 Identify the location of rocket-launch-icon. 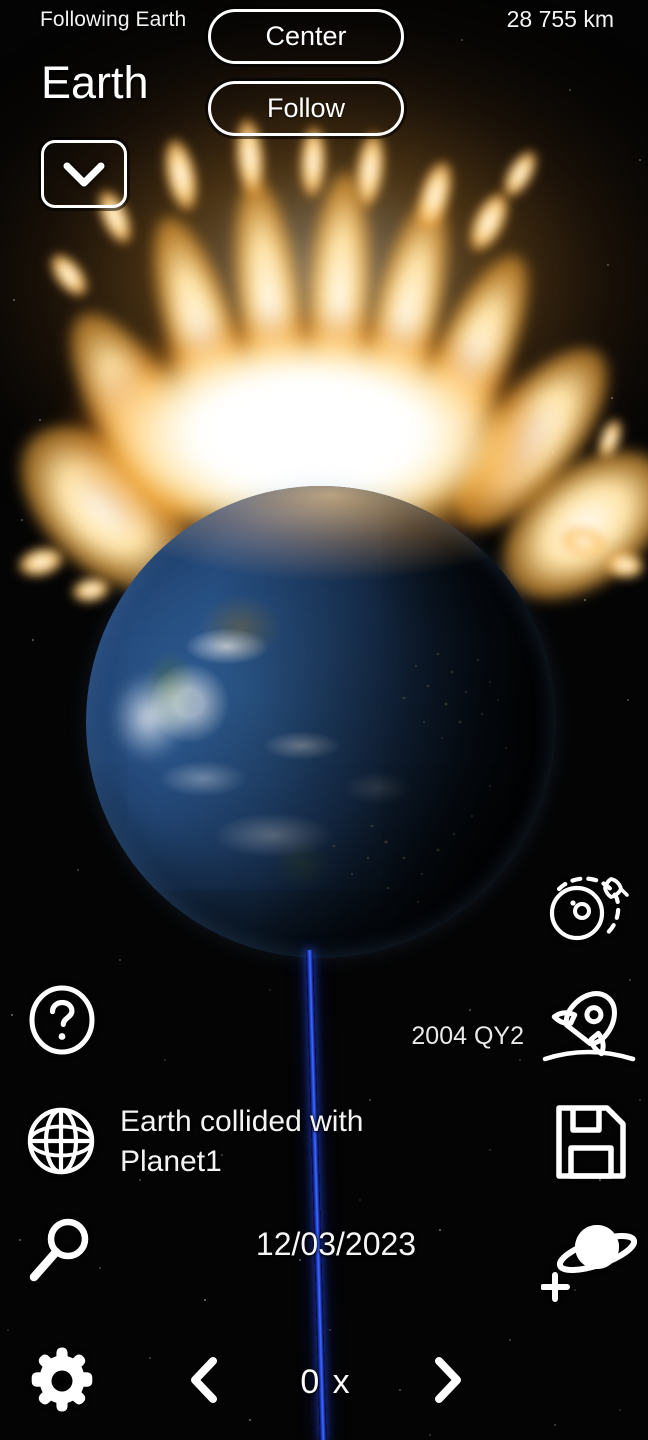
(588, 1025).